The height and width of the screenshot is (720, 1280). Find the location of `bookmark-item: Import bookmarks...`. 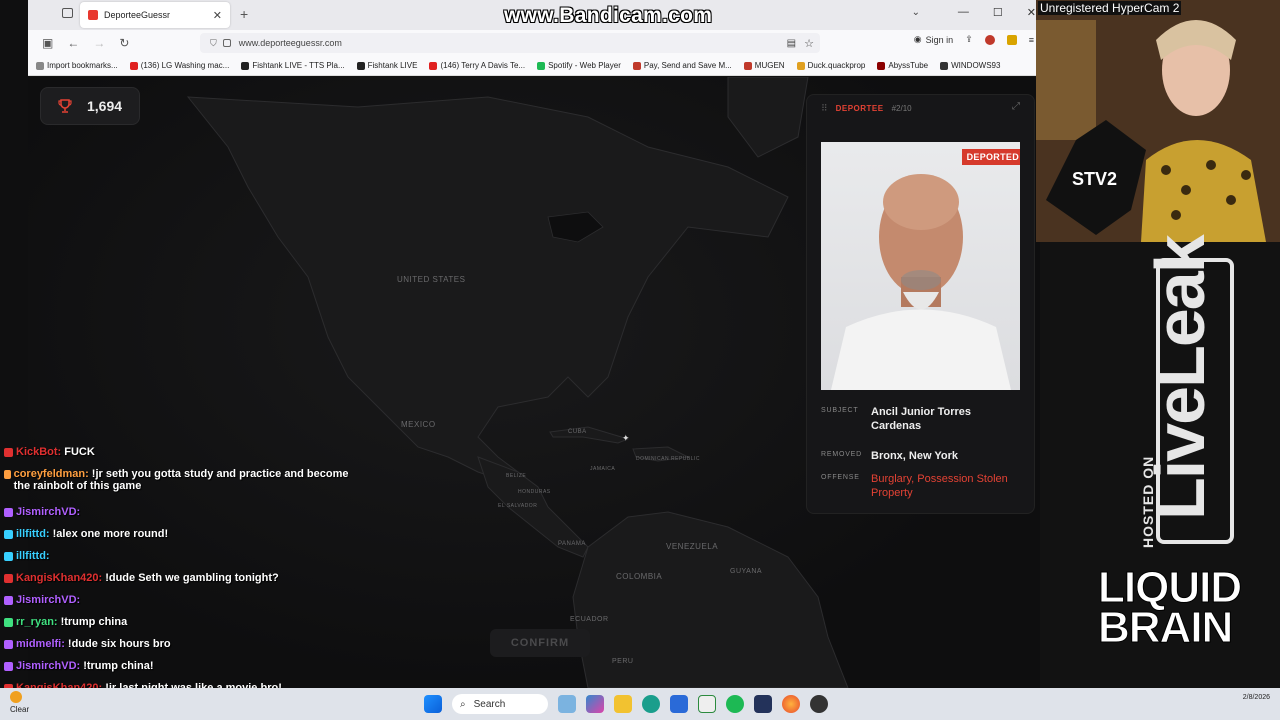

bookmark-item: Import bookmarks... is located at coordinates (77, 65).